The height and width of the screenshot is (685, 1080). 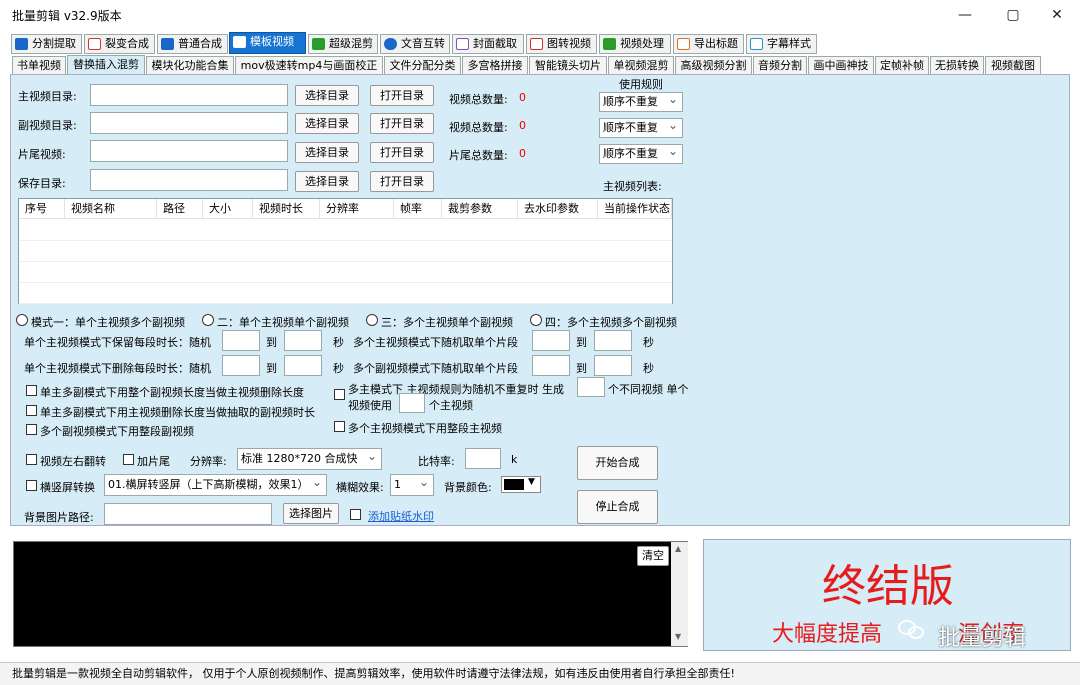 I want to click on subtab-modules: 模块化功能合集, so click(x=190, y=65).